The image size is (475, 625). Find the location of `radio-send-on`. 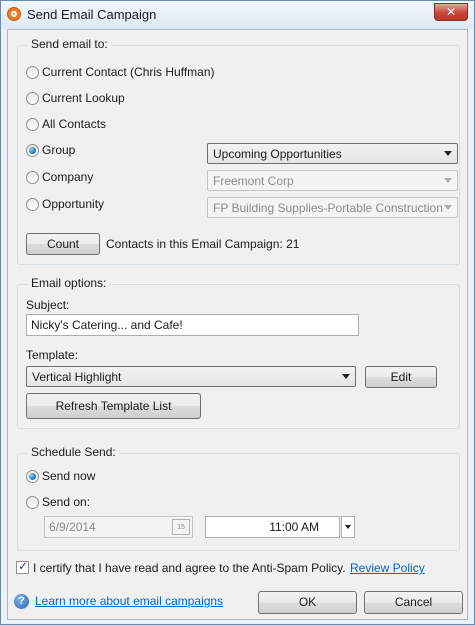

radio-send-on is located at coordinates (32, 502).